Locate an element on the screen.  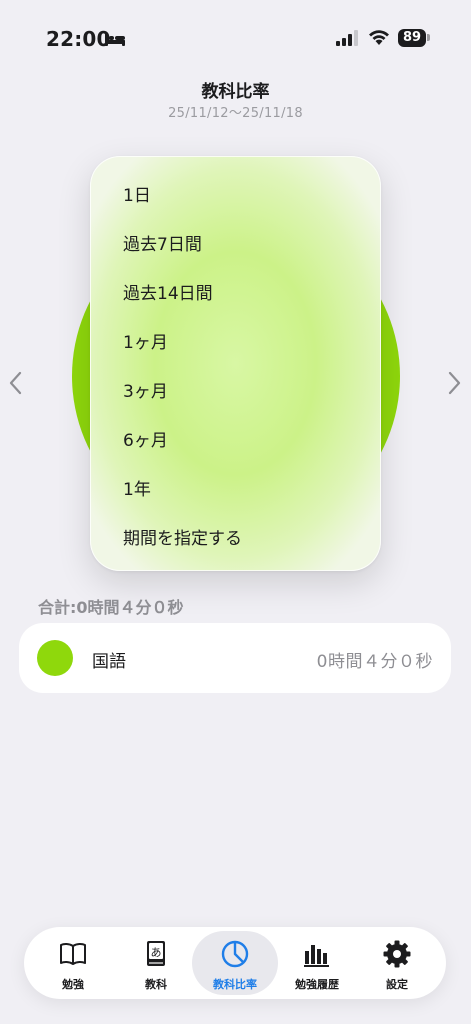
menu-item-1-day: 1日 is located at coordinates (137, 193).